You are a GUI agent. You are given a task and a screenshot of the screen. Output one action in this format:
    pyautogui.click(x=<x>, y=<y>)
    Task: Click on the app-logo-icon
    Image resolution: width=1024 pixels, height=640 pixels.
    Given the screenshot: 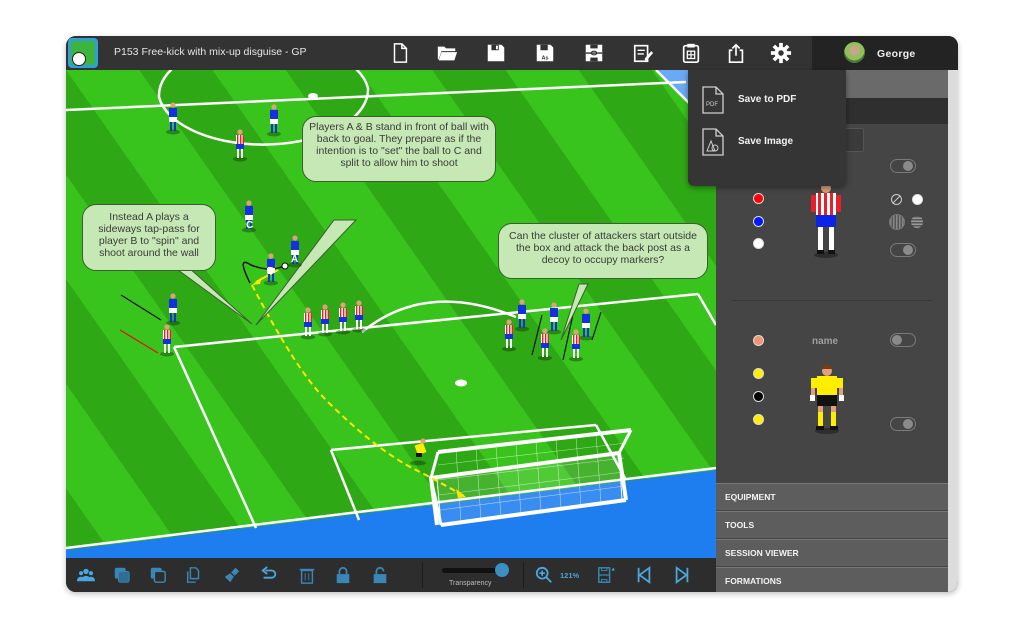 What is the action you would take?
    pyautogui.click(x=83, y=53)
    